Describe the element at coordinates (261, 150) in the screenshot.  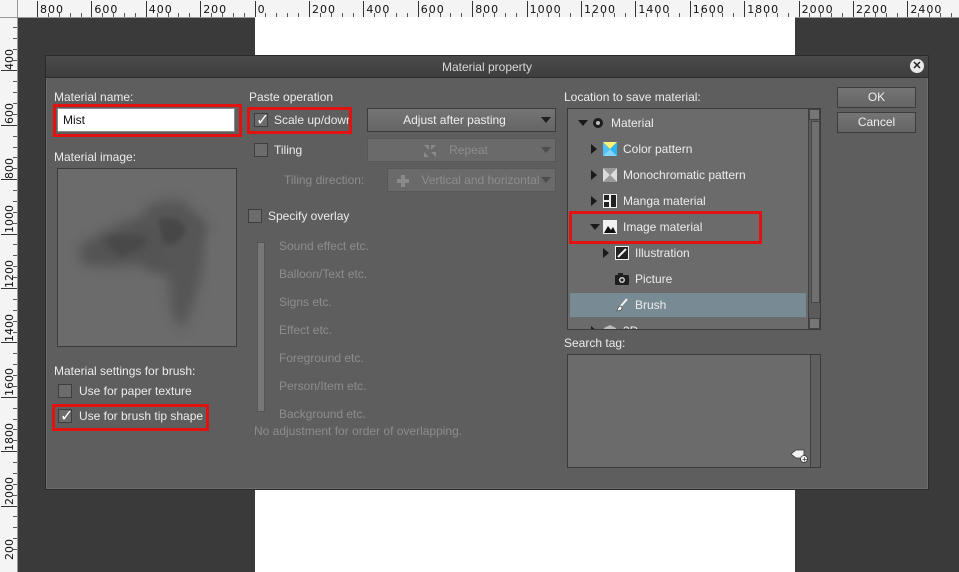
I see `tiling-checkbox` at that location.